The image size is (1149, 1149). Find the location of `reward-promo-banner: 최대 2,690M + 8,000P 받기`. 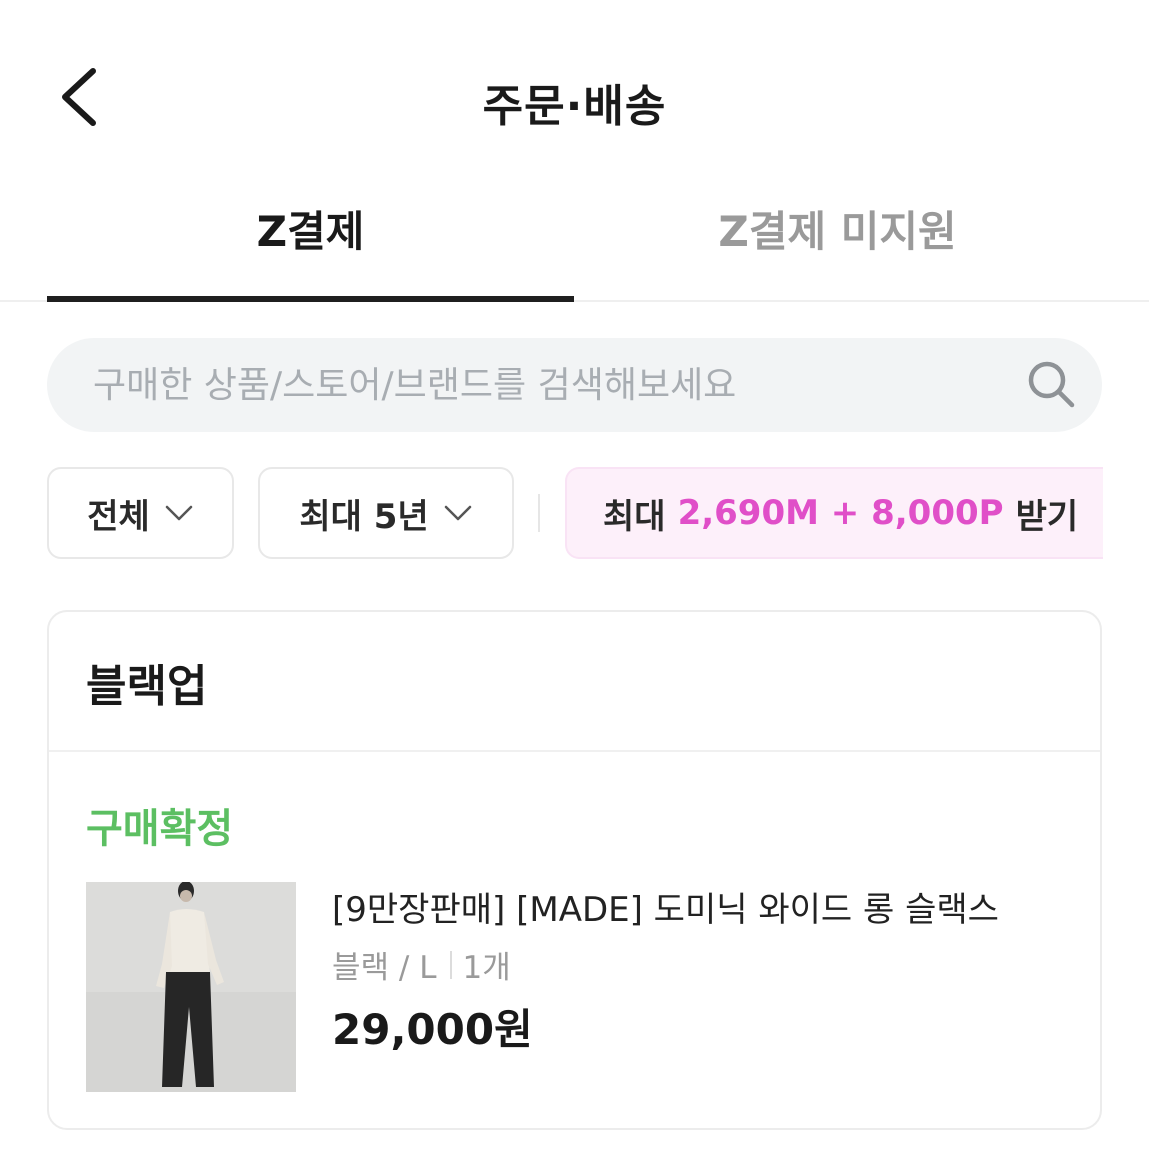

reward-promo-banner: 최대 2,690M + 8,000P 받기 is located at coordinates (834, 513).